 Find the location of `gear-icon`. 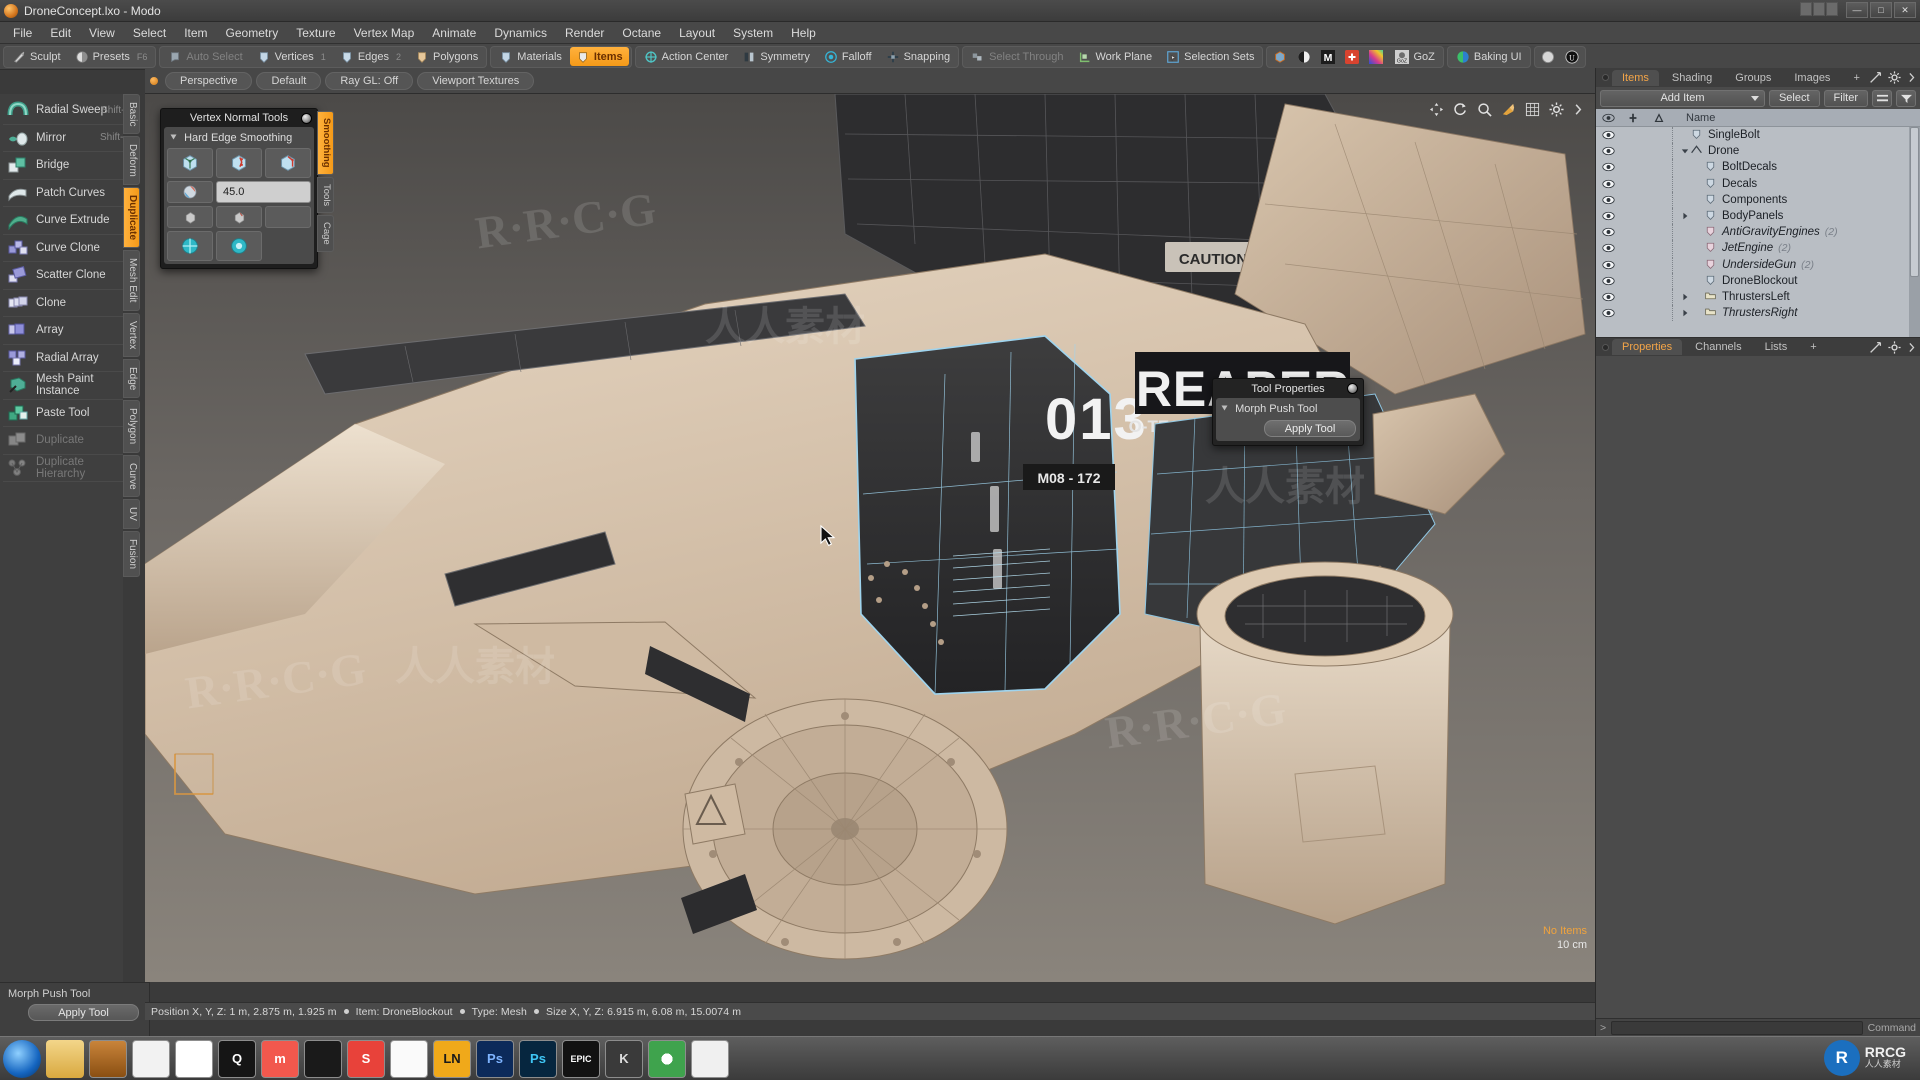

gear-icon is located at coordinates (1556, 109).